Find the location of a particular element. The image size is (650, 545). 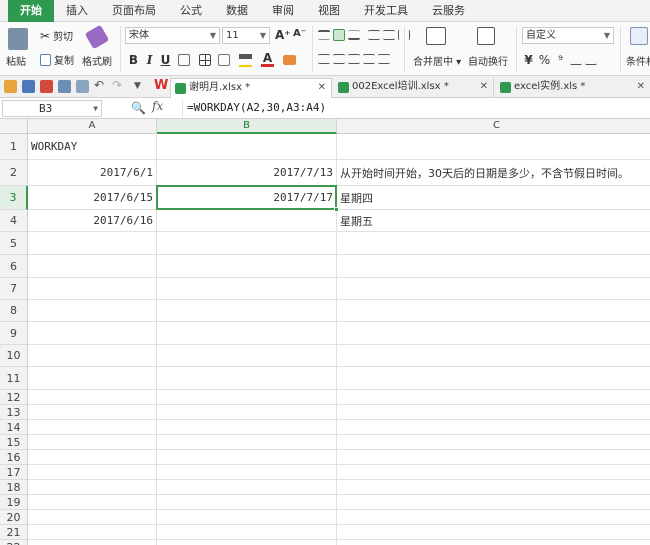

select-all-corner is located at coordinates (14, 126).